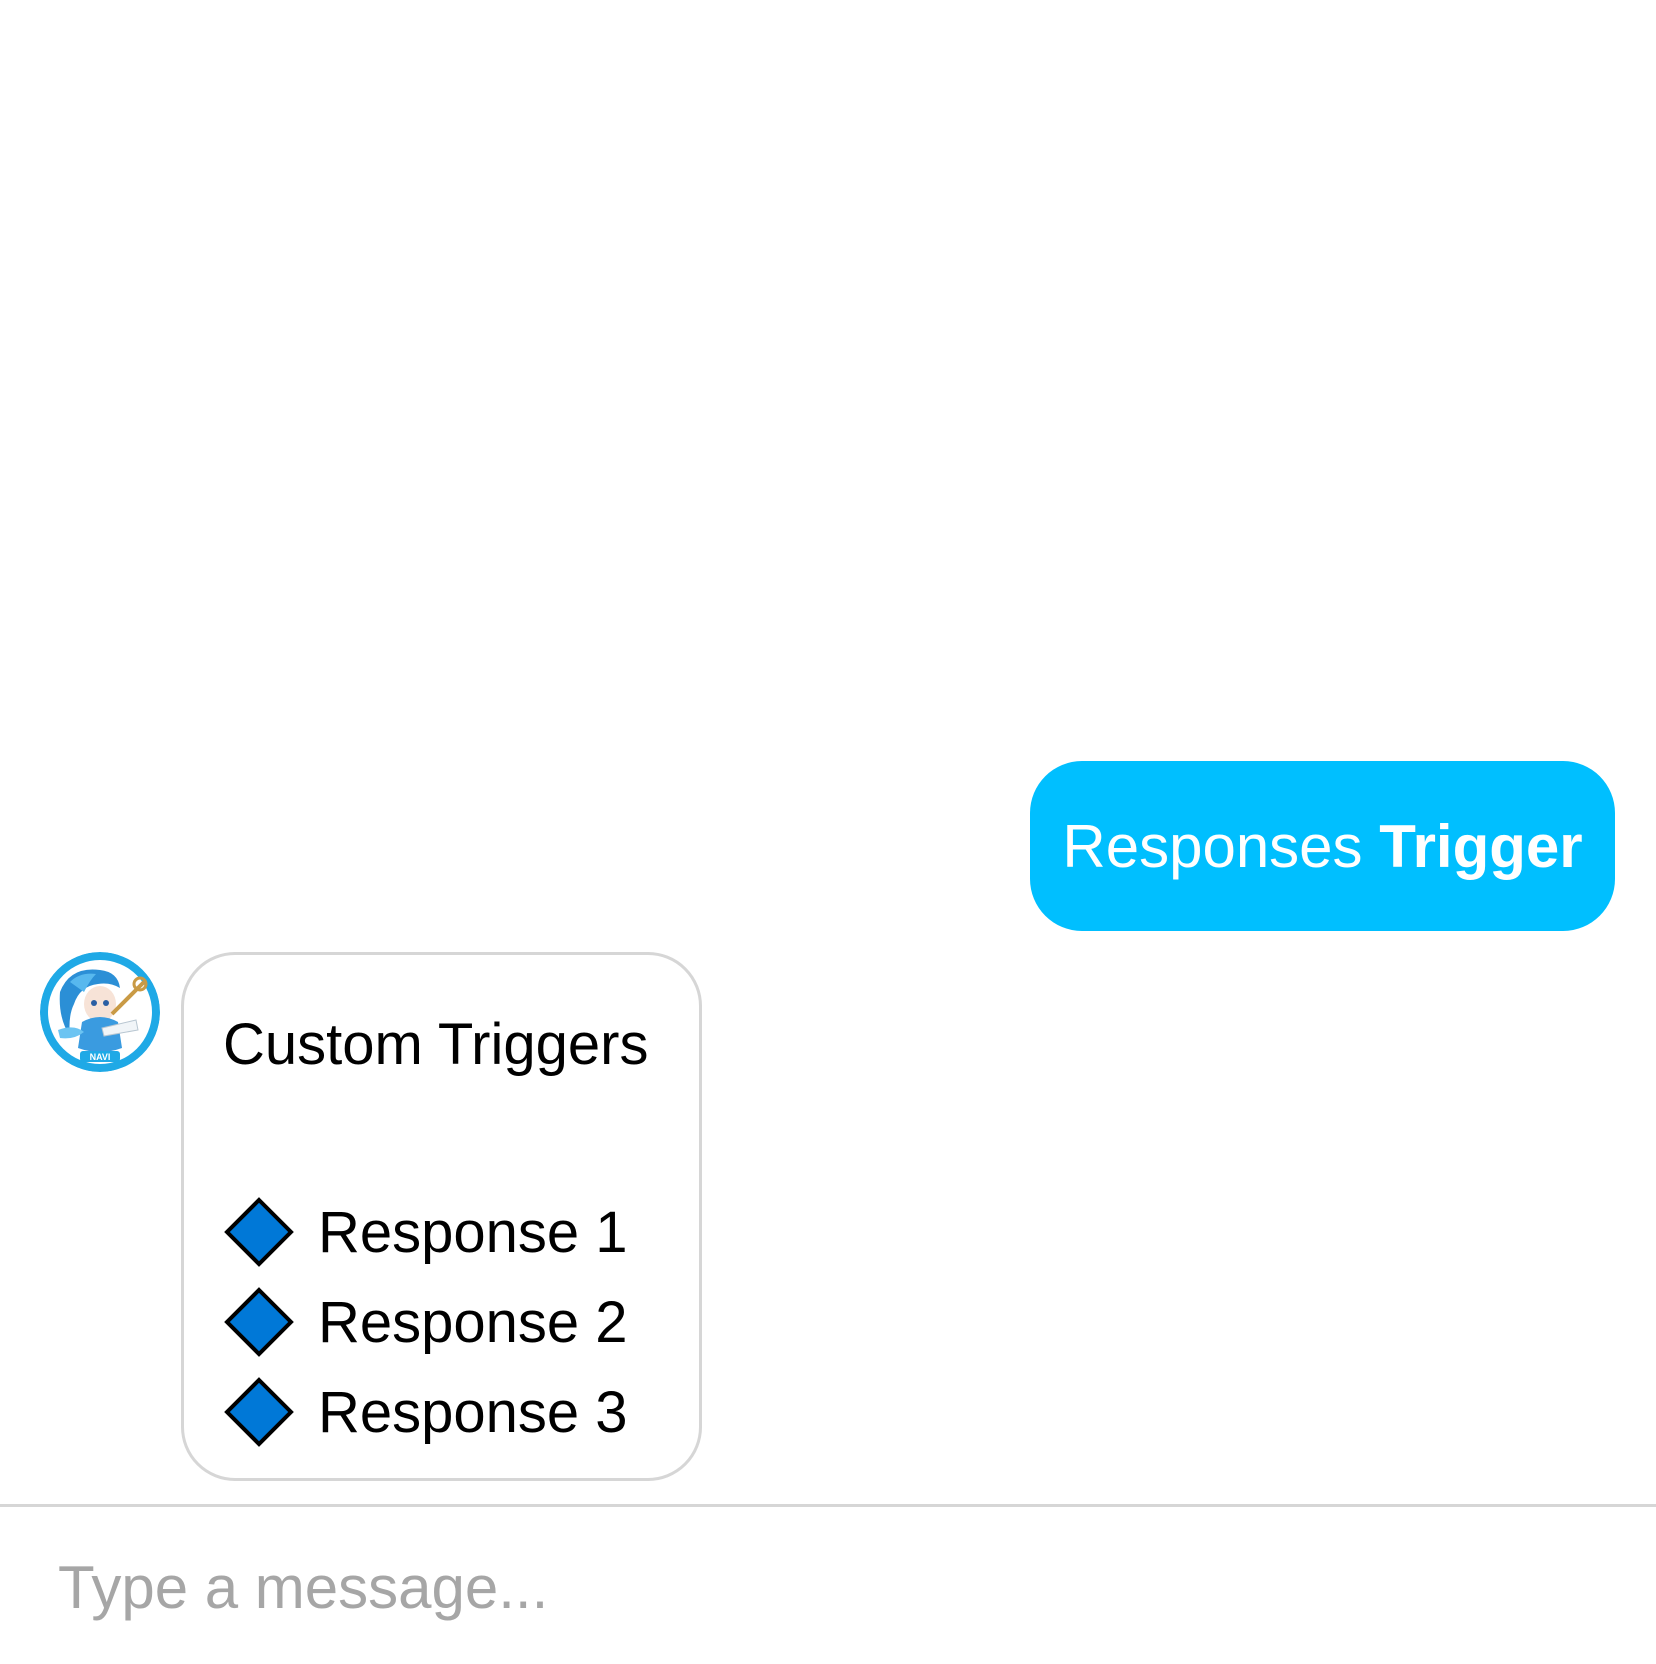 The image size is (1656, 1664). I want to click on navi-avatar-icon: NAVI, so click(100, 1012).